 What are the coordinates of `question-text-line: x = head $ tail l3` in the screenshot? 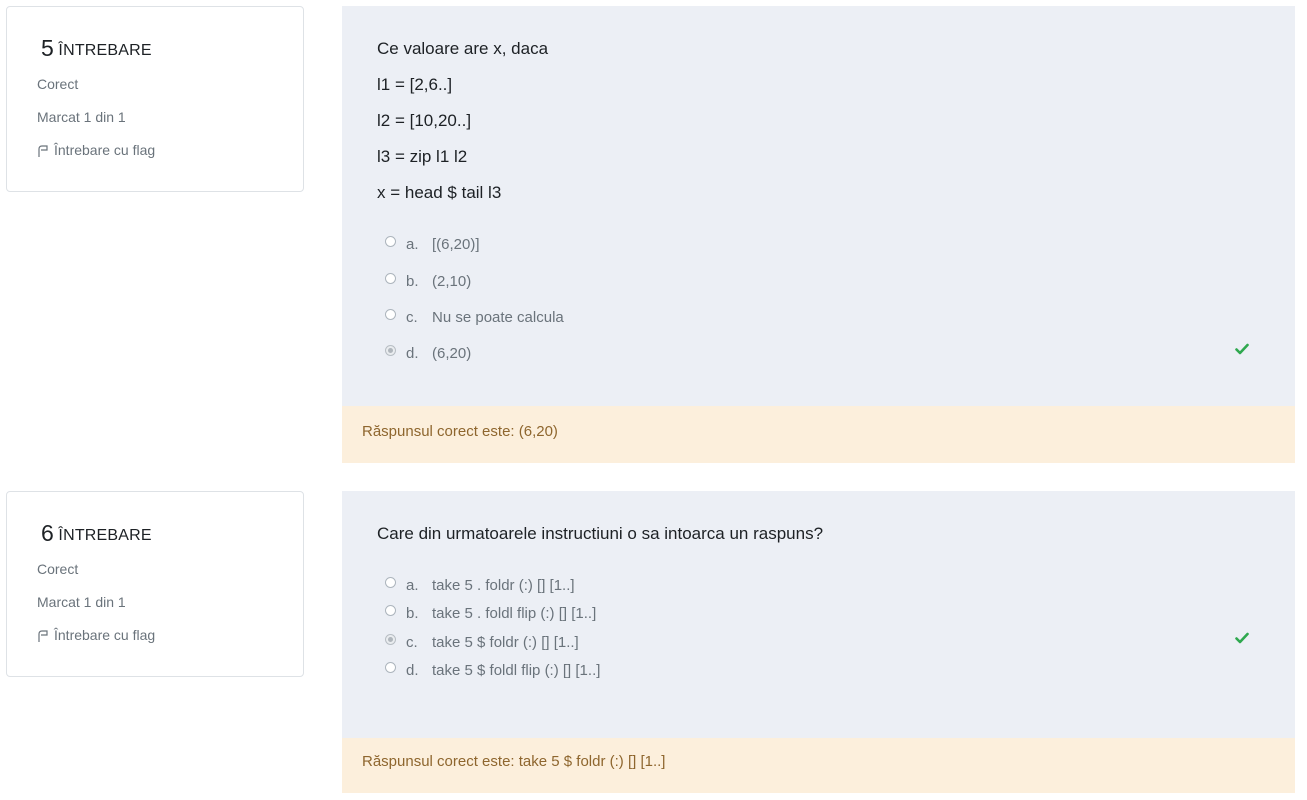 It's located at (439, 192).